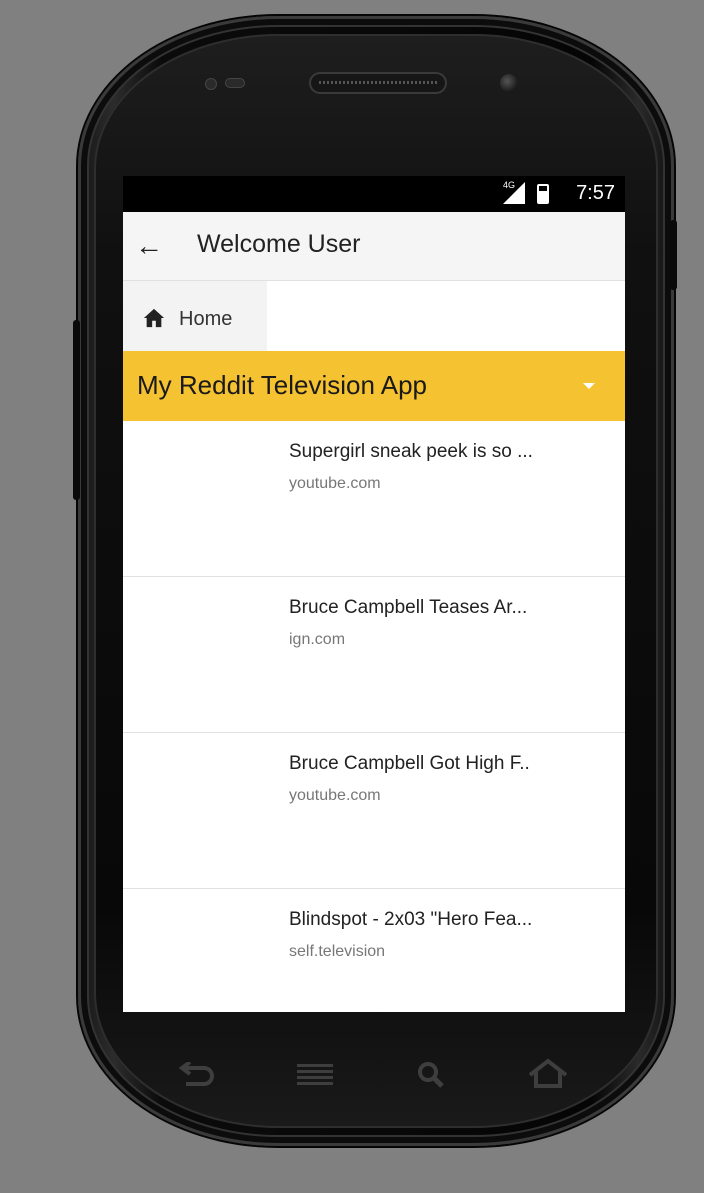 This screenshot has width=704, height=1193. I want to click on battery-icon, so click(543, 194).